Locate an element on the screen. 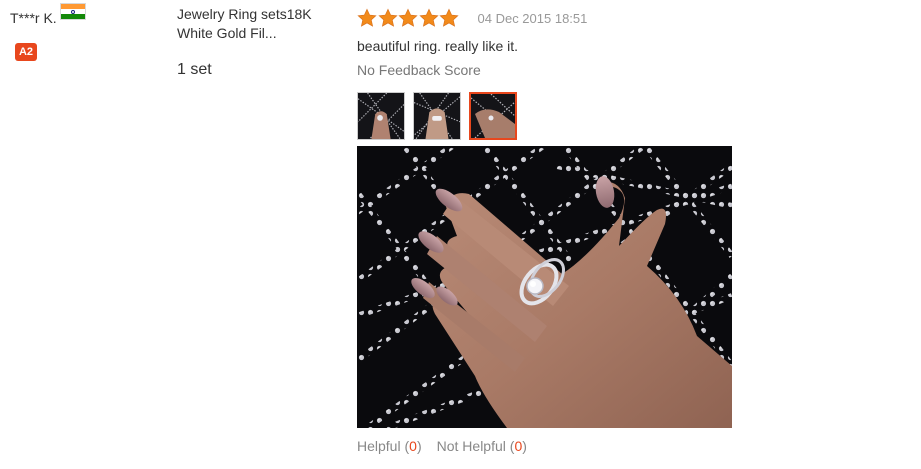  helpful-button: Helpful (0) is located at coordinates (389, 446).